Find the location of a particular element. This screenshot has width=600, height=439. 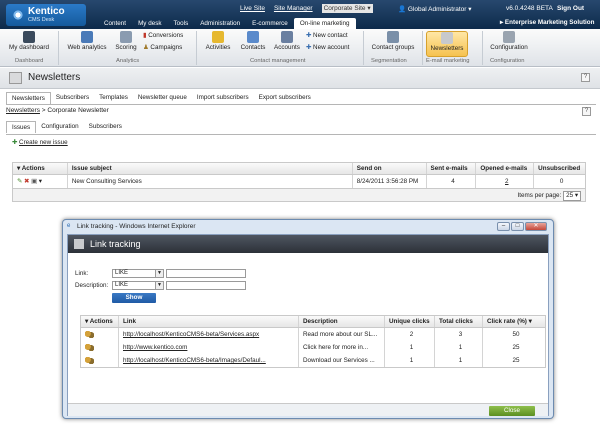

ie-icon: e is located at coordinates (69, 226).